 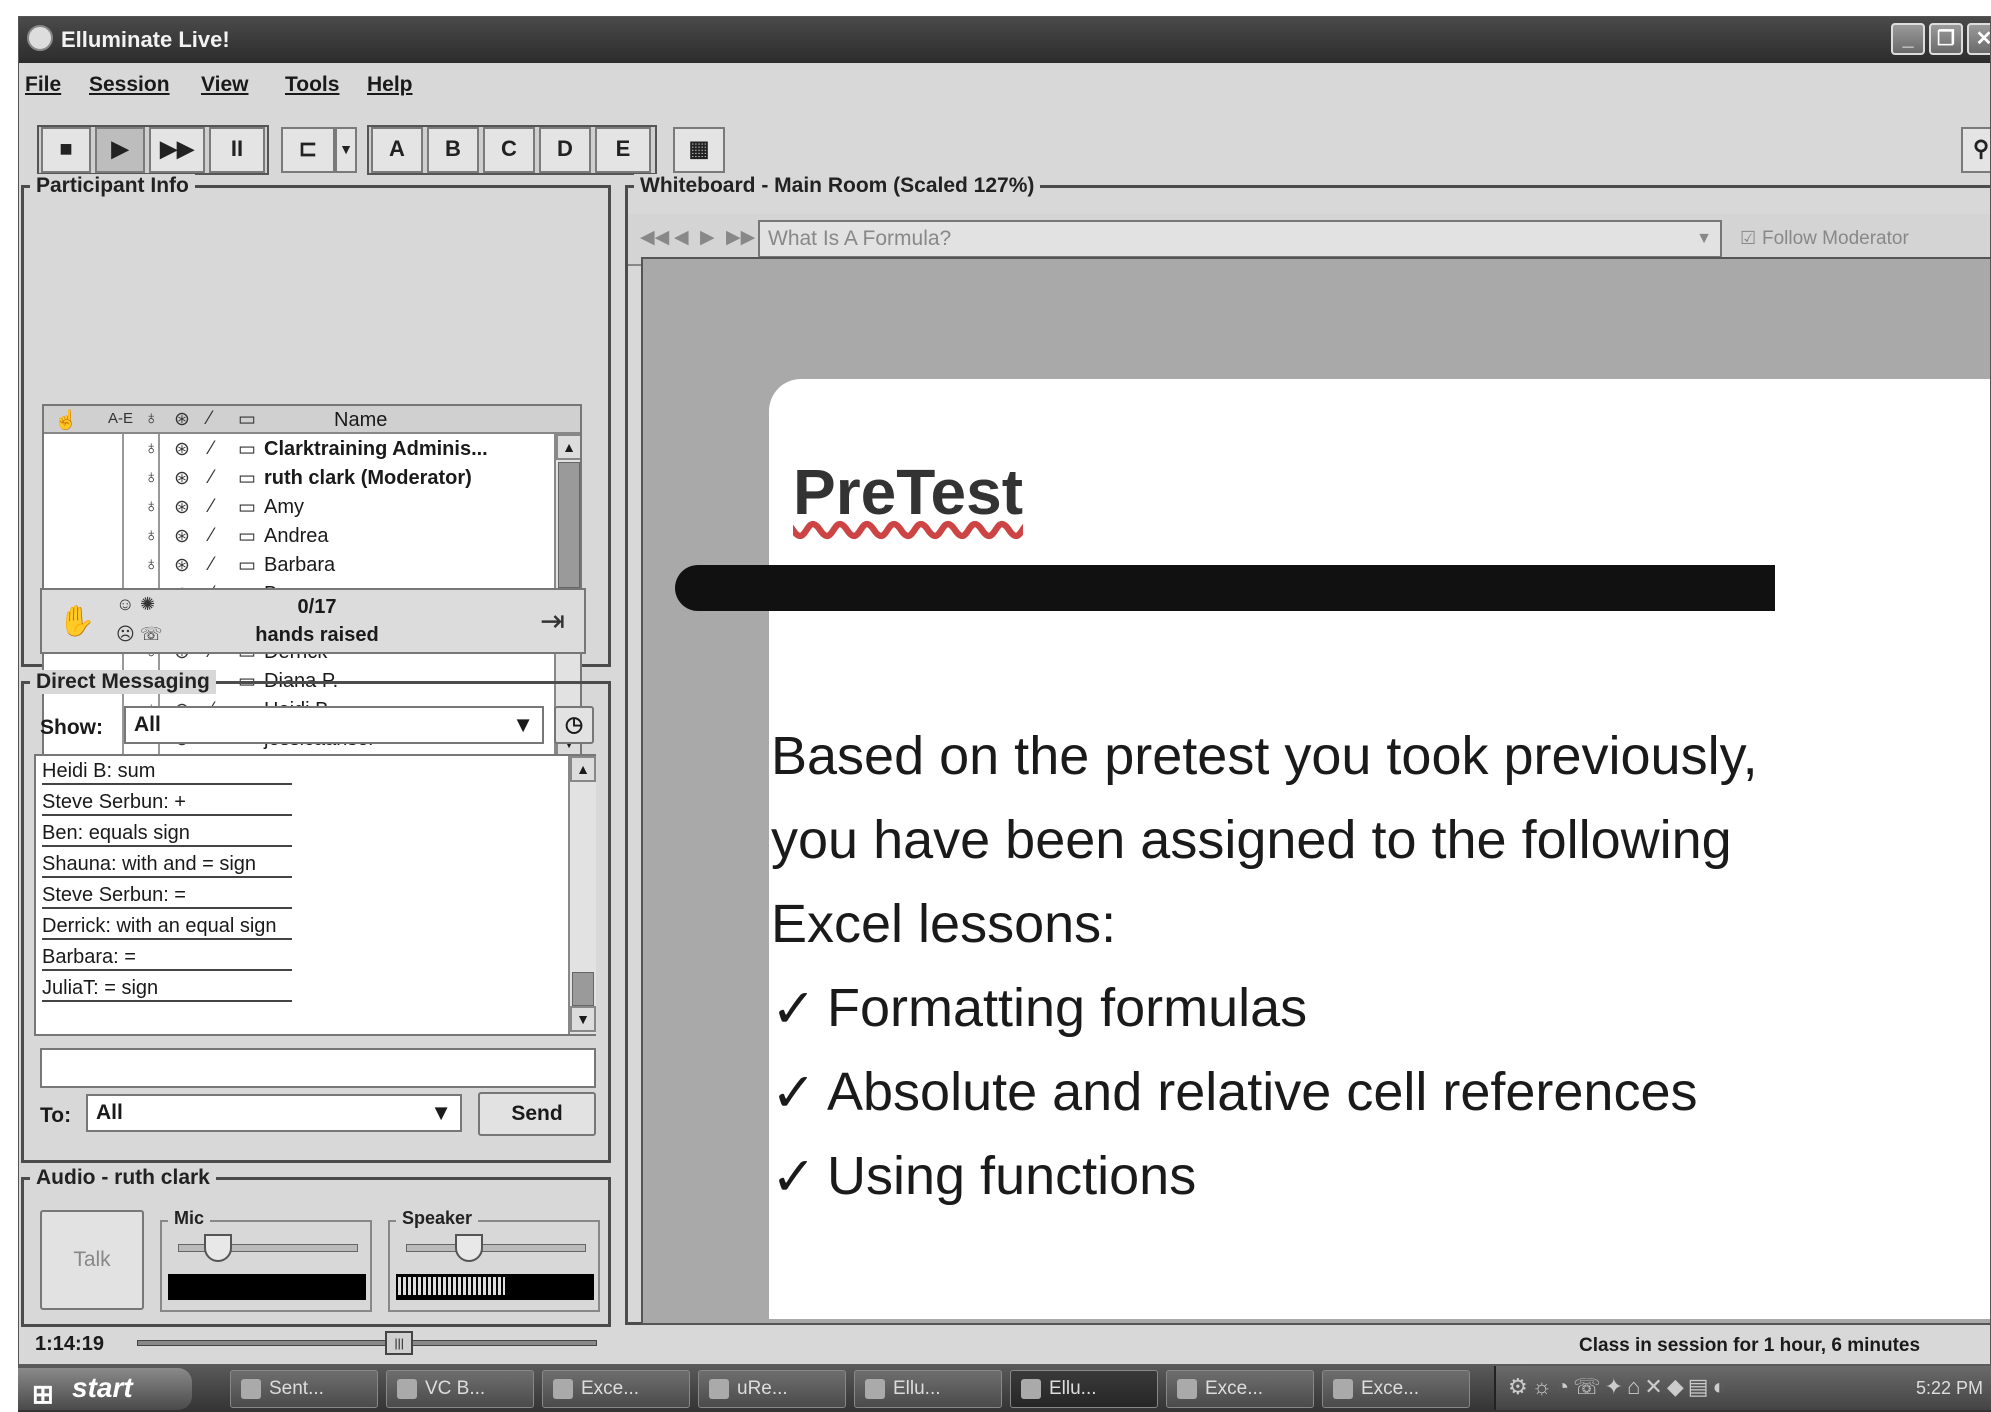 I want to click on mic-column-icon: ♁, so click(x=151, y=419).